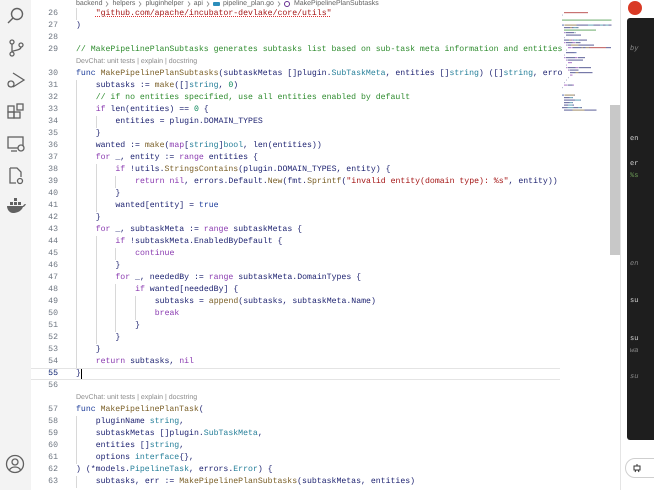 Image resolution: width=654 pixels, height=490 pixels. Describe the element at coordinates (52, 422) in the screenshot. I see `line-number: 58` at that location.